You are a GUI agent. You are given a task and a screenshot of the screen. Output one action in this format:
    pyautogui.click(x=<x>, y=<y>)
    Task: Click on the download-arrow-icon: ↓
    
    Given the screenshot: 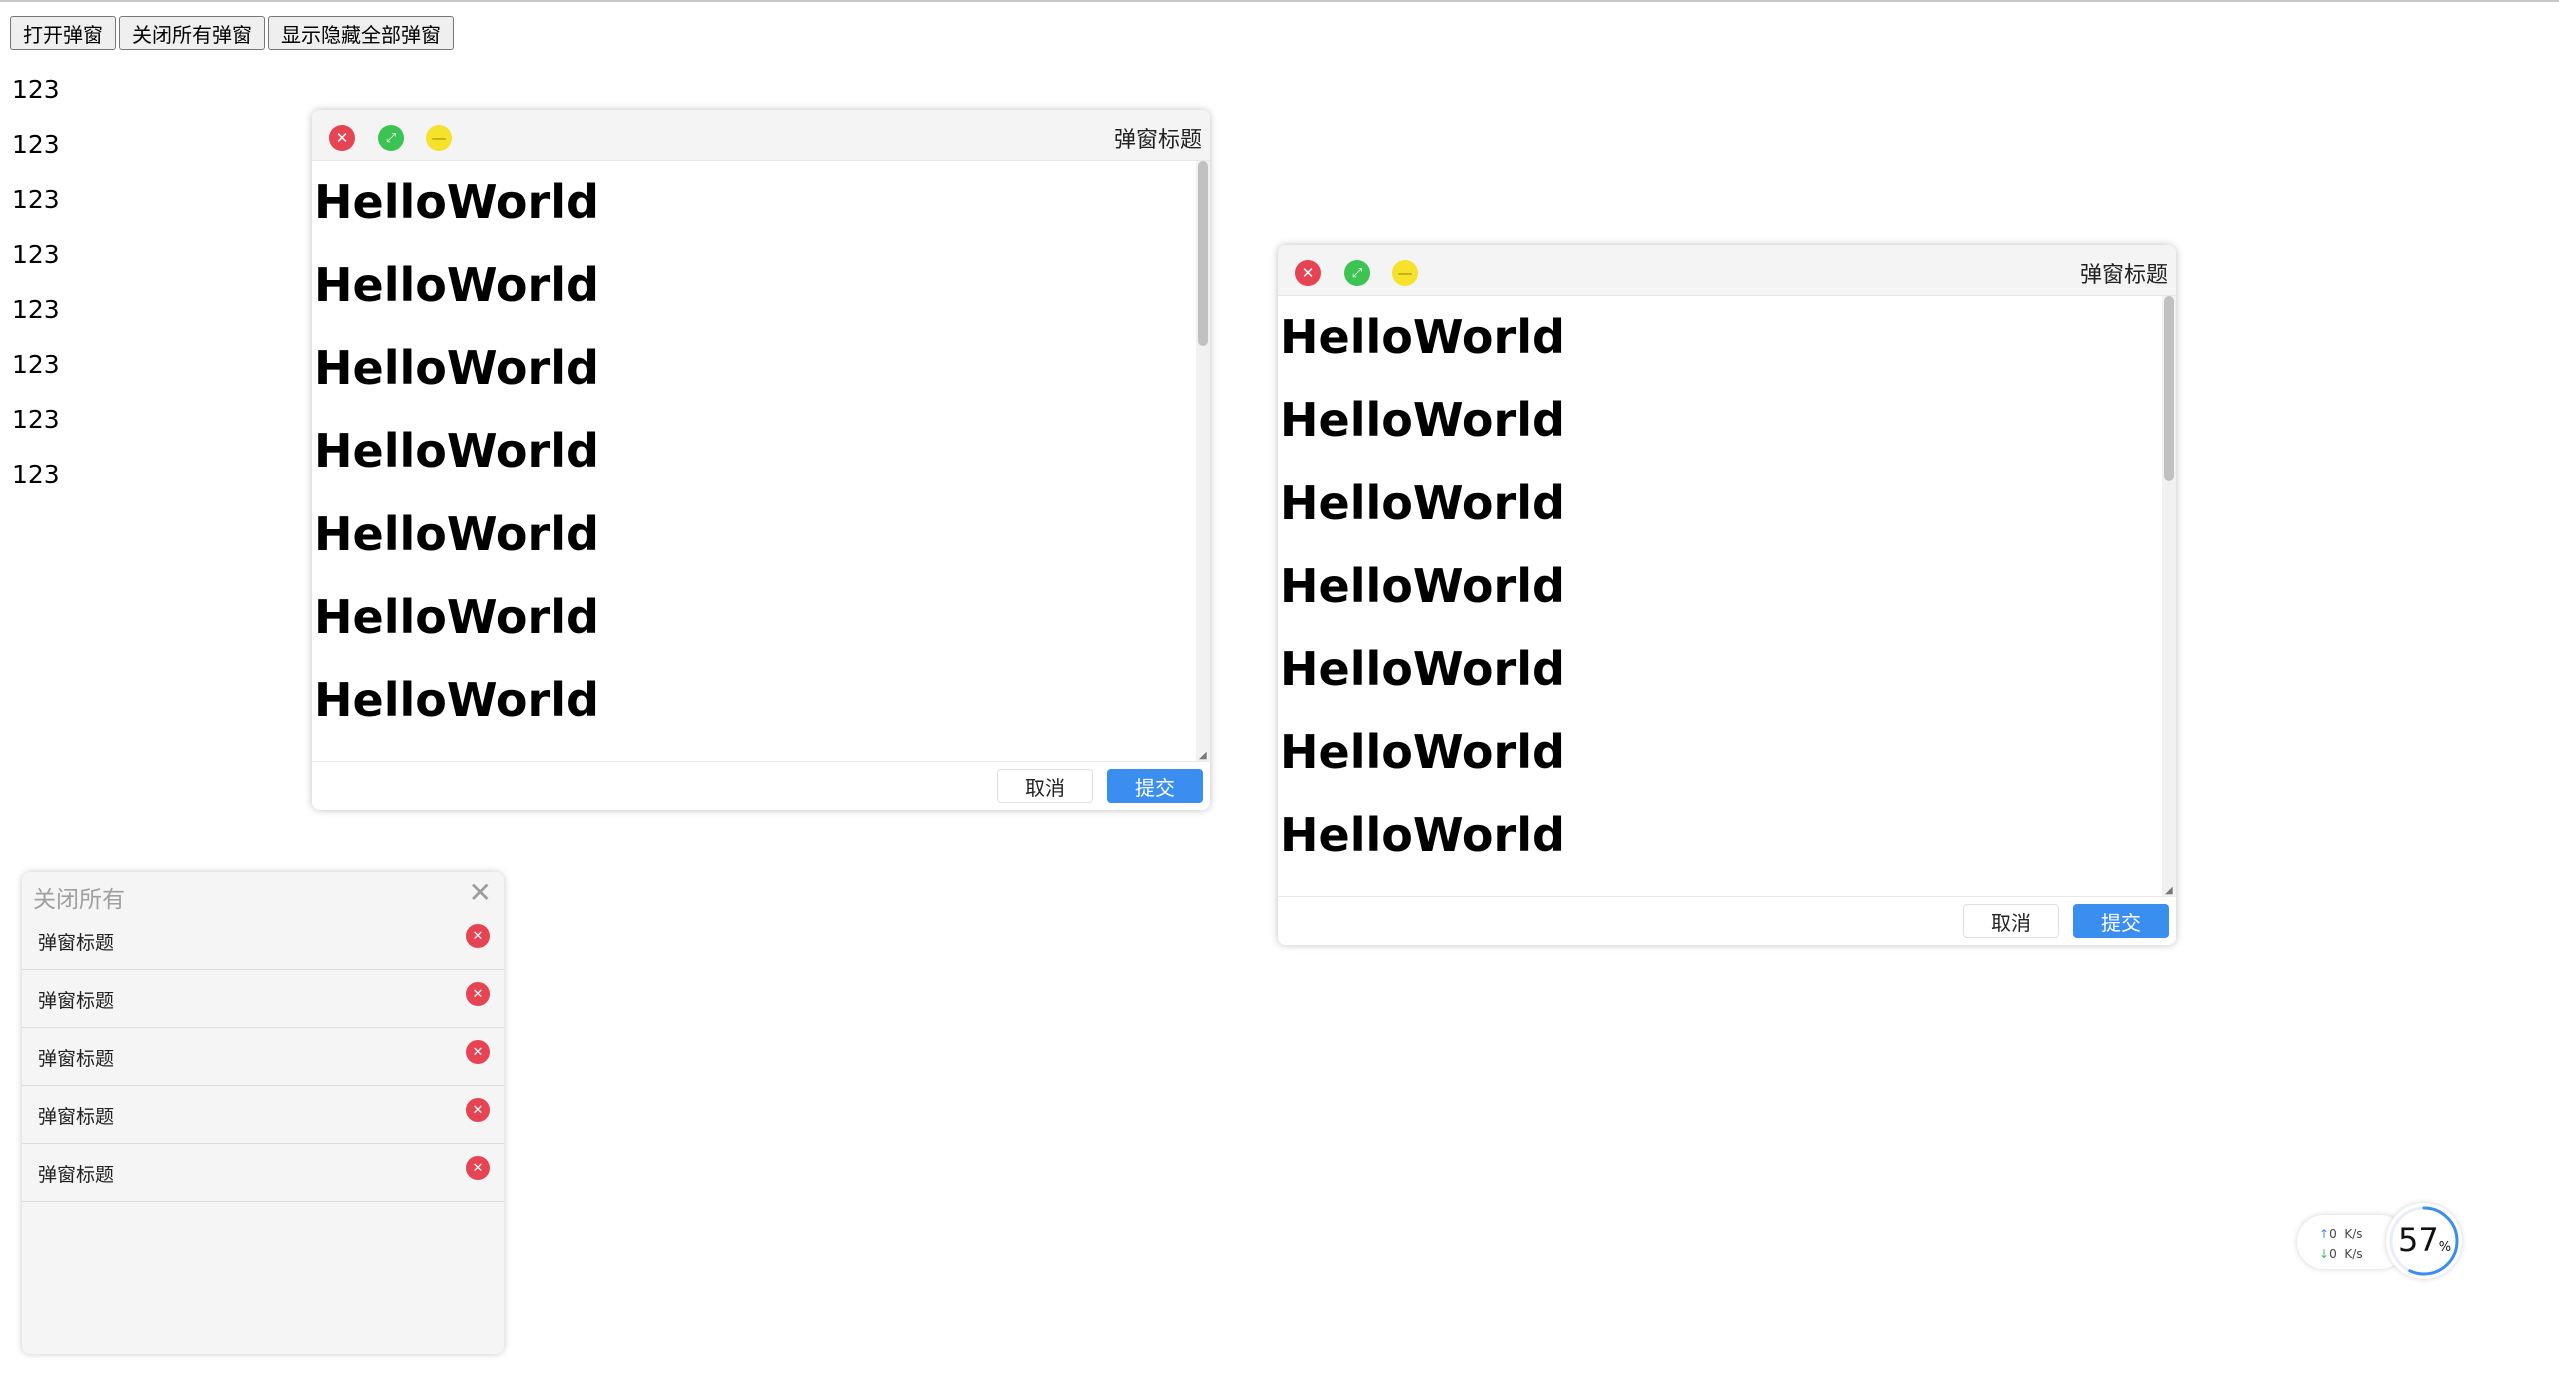 What is the action you would take?
    pyautogui.click(x=2324, y=1254)
    